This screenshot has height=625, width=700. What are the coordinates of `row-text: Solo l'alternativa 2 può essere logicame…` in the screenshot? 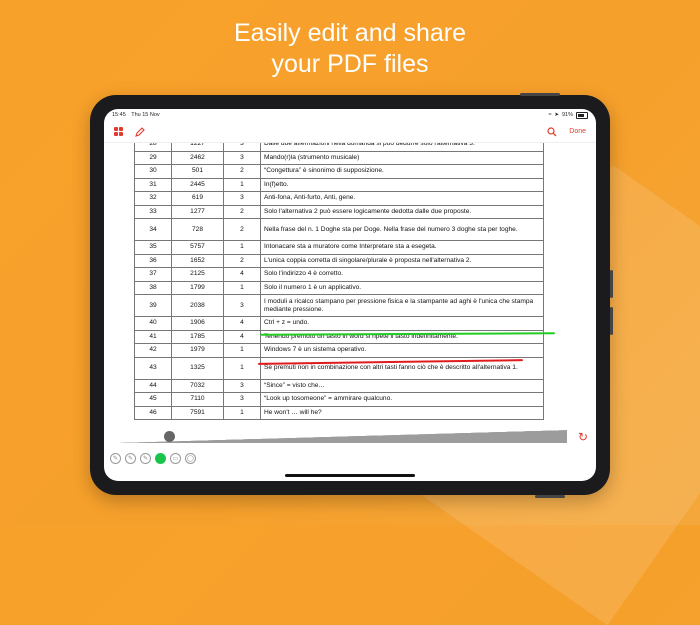 It's located at (402, 211).